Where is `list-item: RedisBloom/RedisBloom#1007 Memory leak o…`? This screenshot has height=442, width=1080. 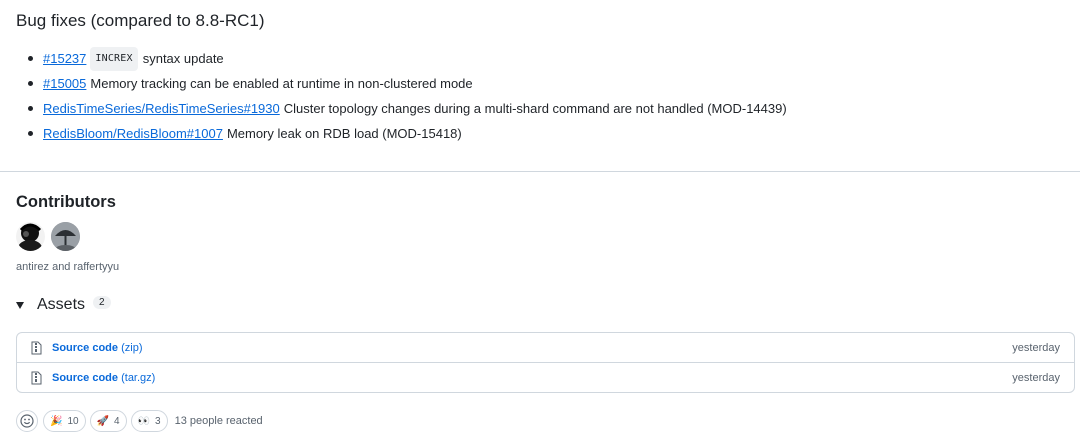 list-item: RedisBloom/RedisBloom#1007 Memory leak o… is located at coordinates (407, 133).